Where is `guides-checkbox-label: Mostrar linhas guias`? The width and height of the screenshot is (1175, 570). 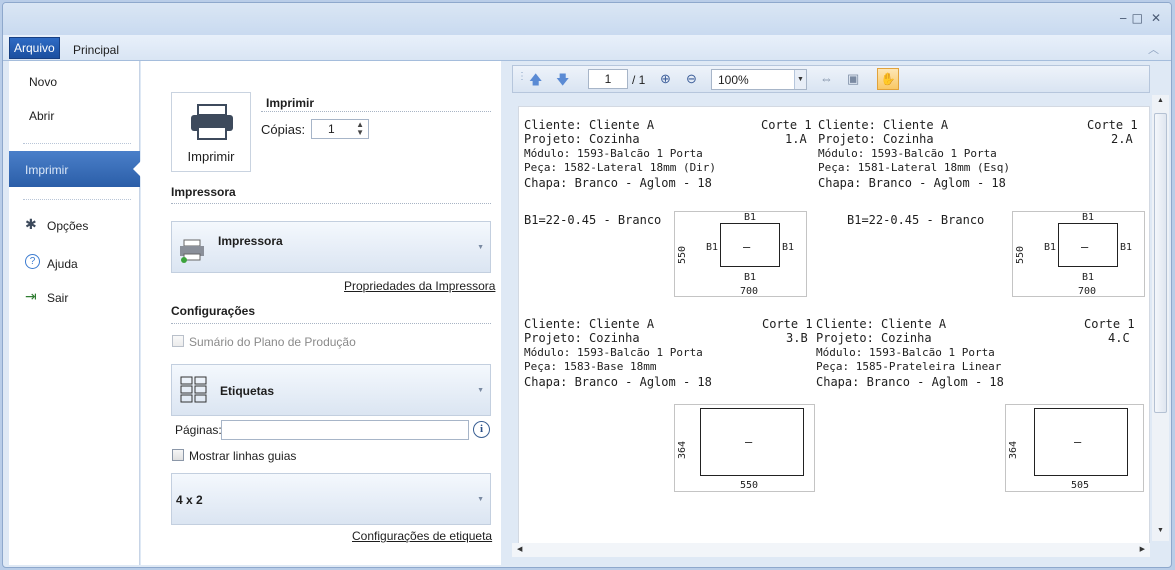
guides-checkbox-label: Mostrar linhas guias is located at coordinates (243, 456).